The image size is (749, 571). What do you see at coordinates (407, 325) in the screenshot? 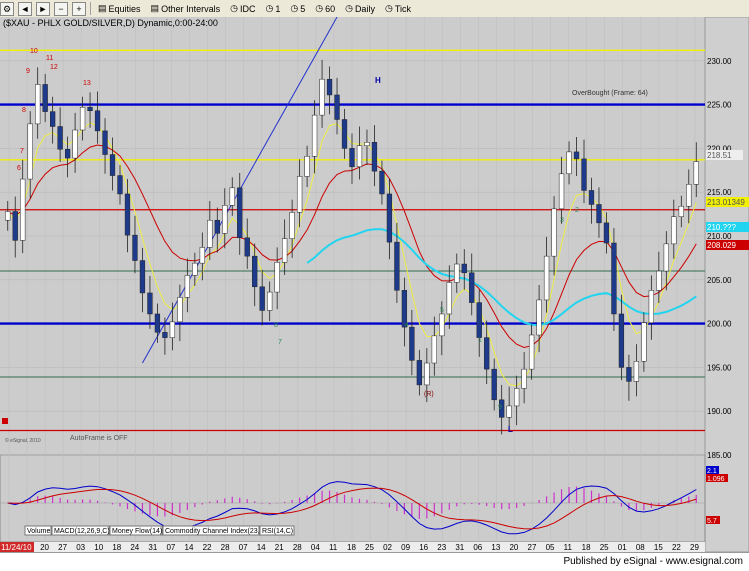
I see `count-label: 4` at bounding box center [407, 325].